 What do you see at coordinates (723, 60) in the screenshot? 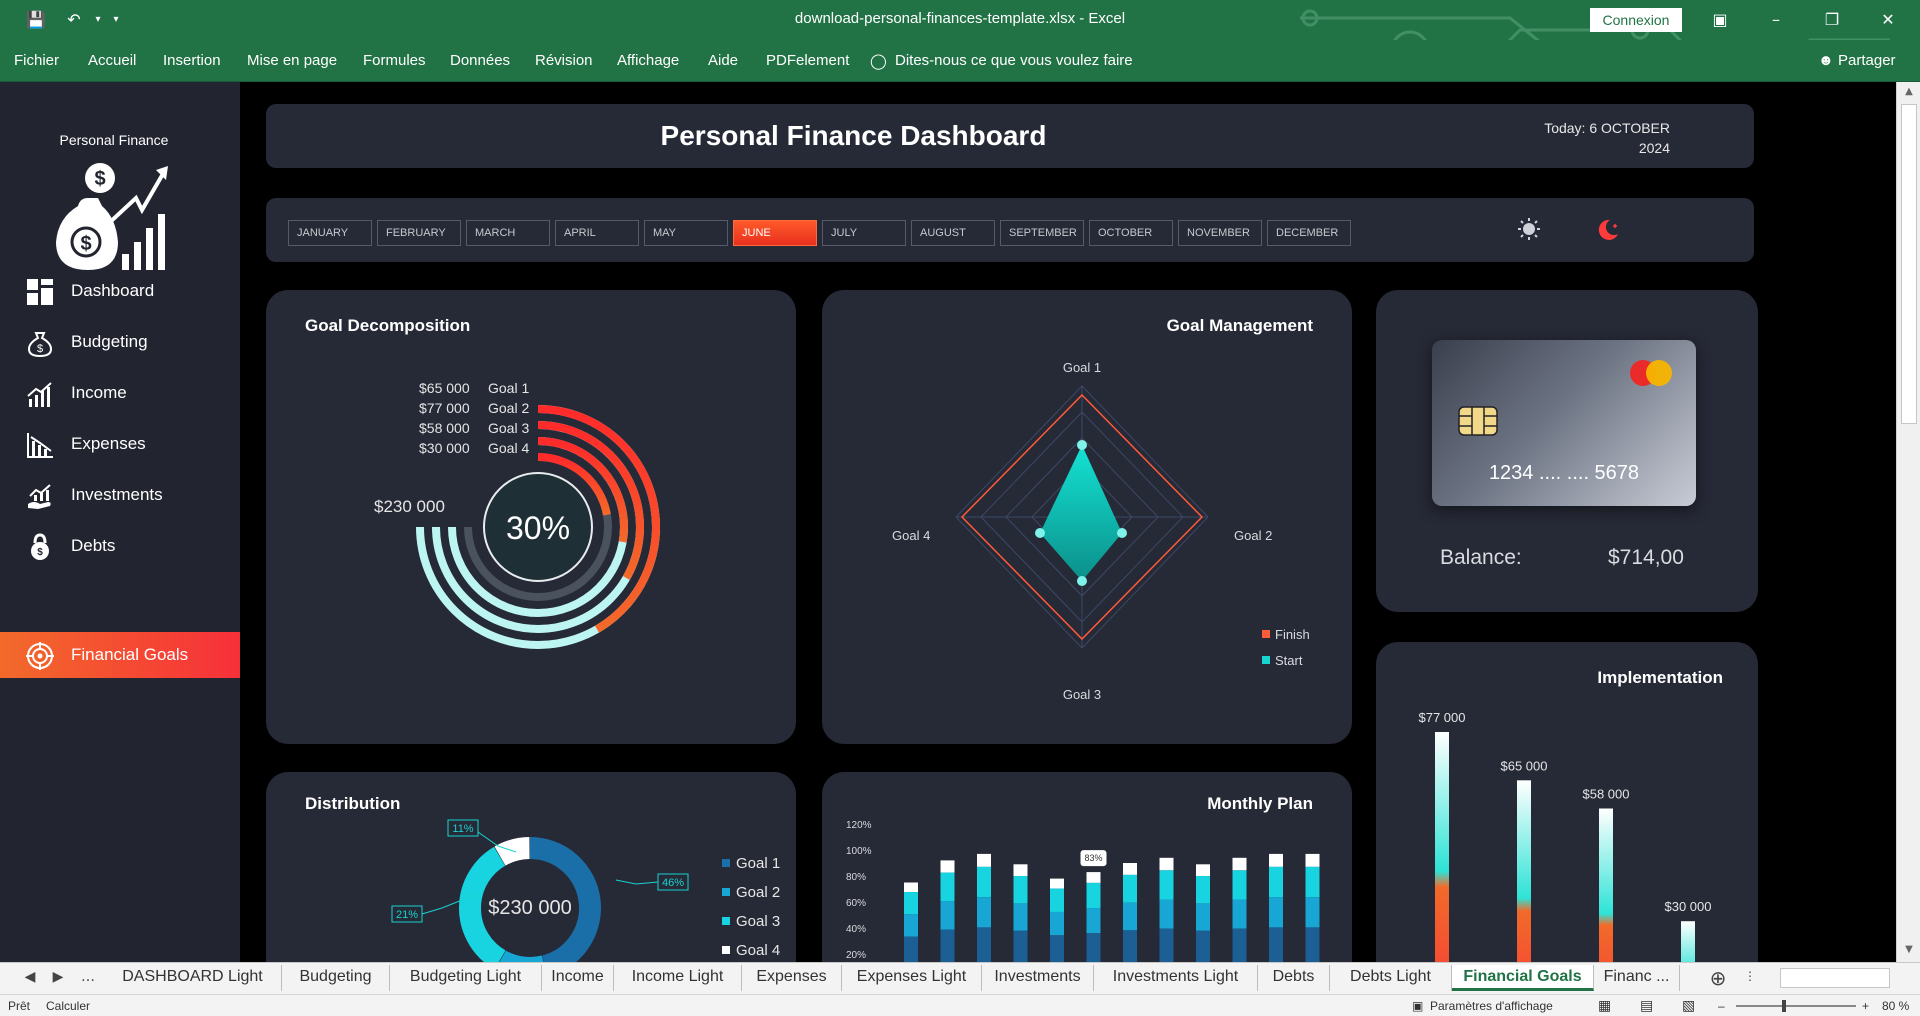
I see `ribbon-tab-help: Aide` at bounding box center [723, 60].